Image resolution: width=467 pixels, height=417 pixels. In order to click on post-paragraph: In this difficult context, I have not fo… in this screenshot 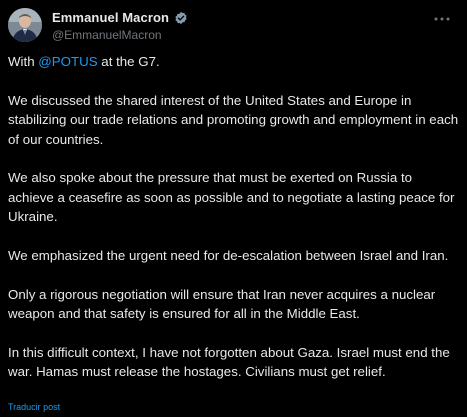, I will do `click(229, 362)`.